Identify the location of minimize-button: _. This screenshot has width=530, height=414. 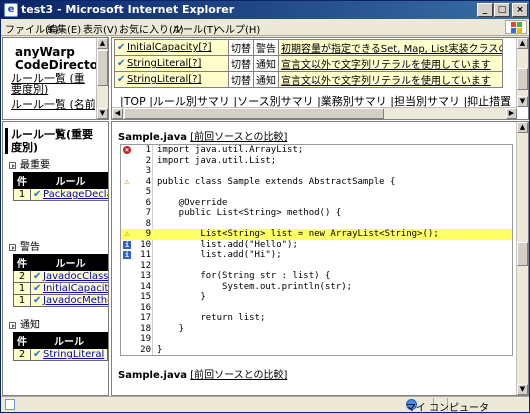
(485, 10).